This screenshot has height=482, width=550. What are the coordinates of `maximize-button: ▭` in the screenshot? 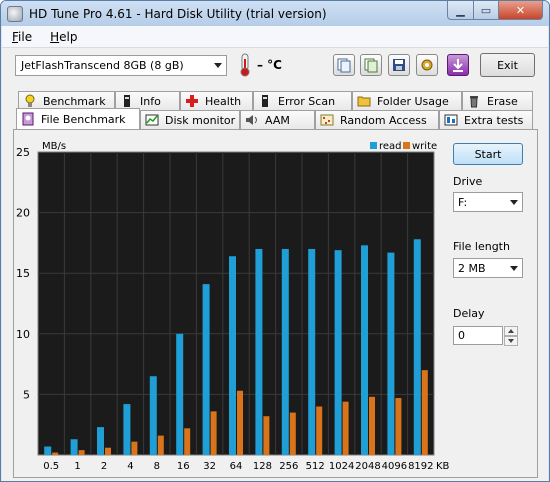 It's located at (486, 10).